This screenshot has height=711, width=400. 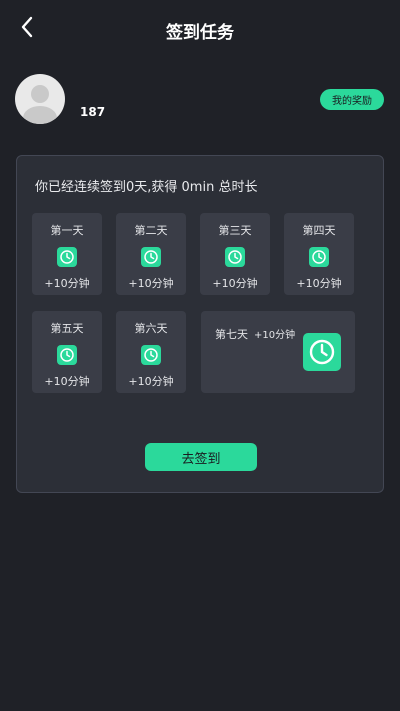 What do you see at coordinates (200, 33) in the screenshot?
I see `page-title: 签到任务` at bounding box center [200, 33].